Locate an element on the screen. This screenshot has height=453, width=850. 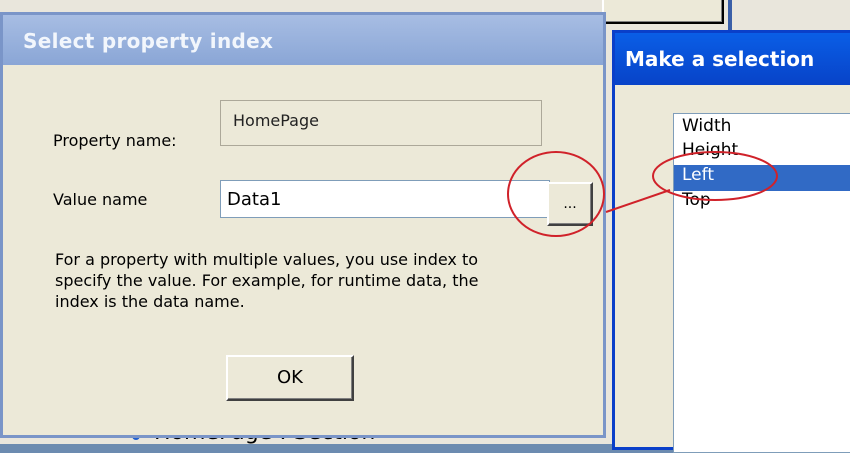
list-item-left: Left is located at coordinates (762, 178).